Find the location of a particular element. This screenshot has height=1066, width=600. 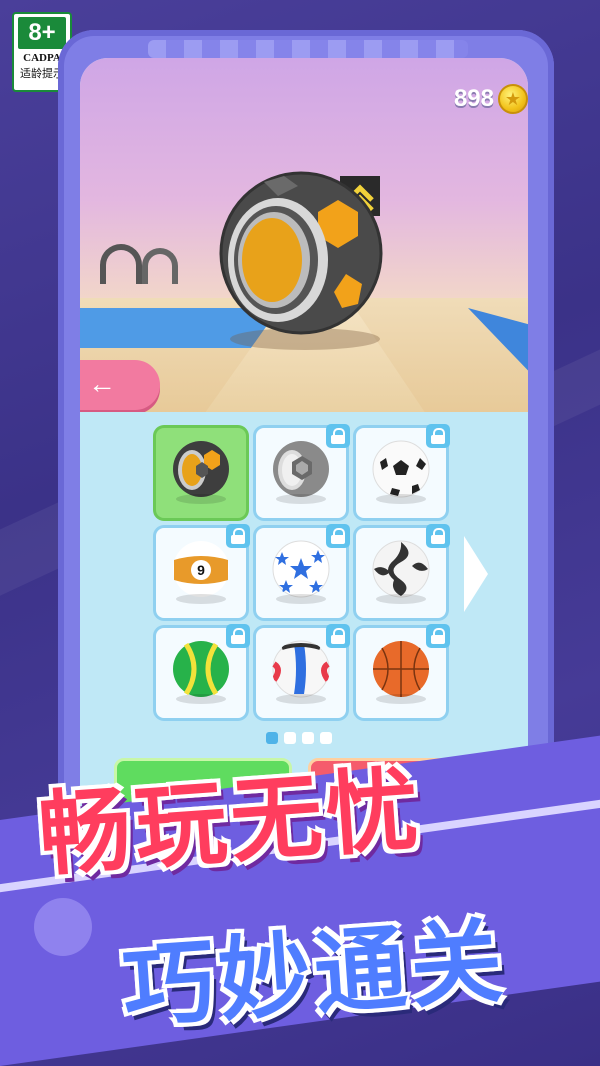

ball-slot-volleyball is located at coordinates (303, 671).